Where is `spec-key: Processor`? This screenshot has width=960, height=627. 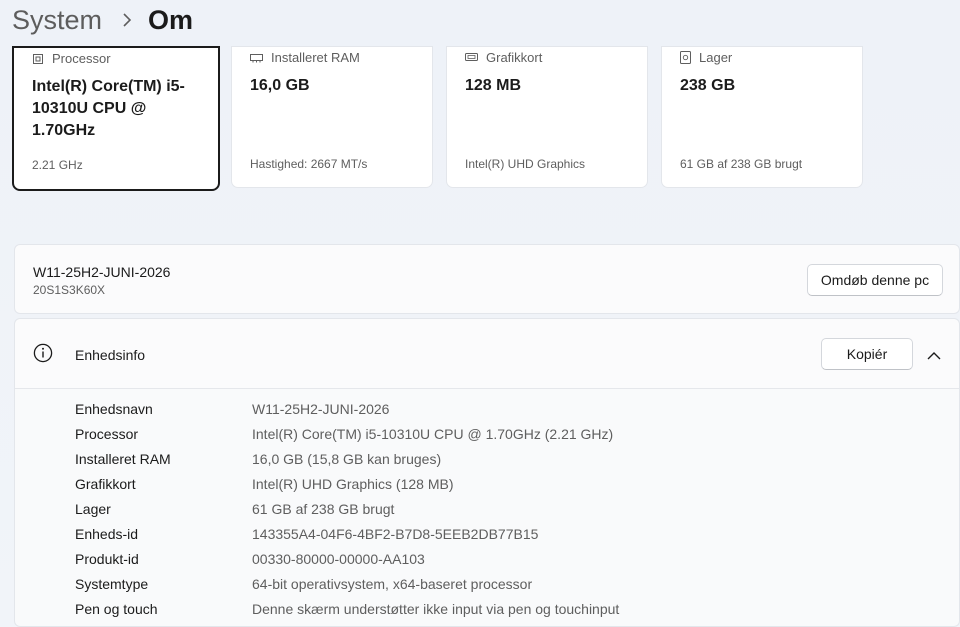
spec-key: Processor is located at coordinates (107, 434).